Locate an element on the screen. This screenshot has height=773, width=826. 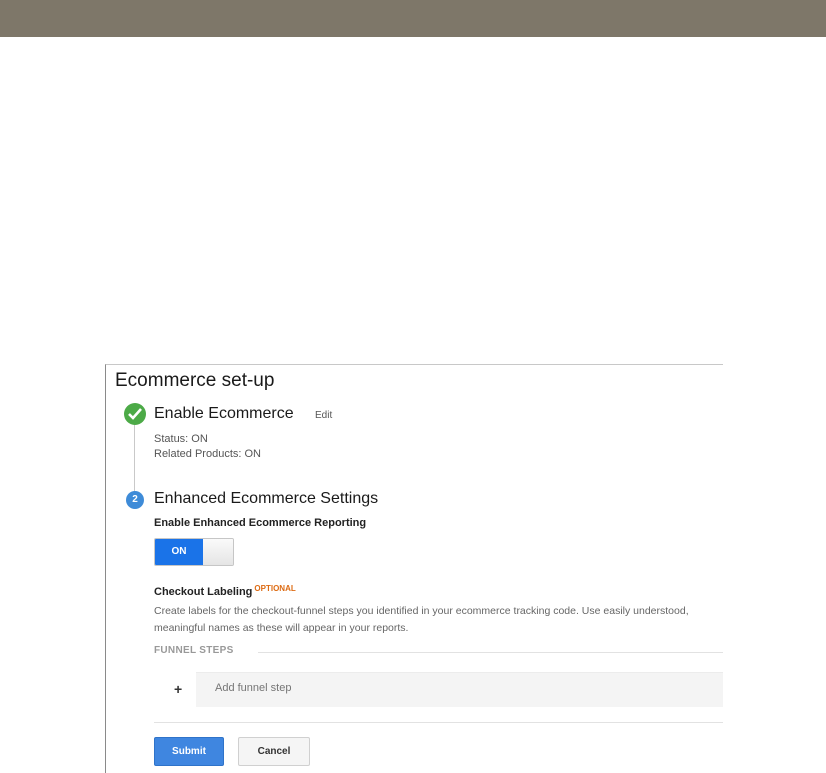
toggle-knob is located at coordinates (218, 552).